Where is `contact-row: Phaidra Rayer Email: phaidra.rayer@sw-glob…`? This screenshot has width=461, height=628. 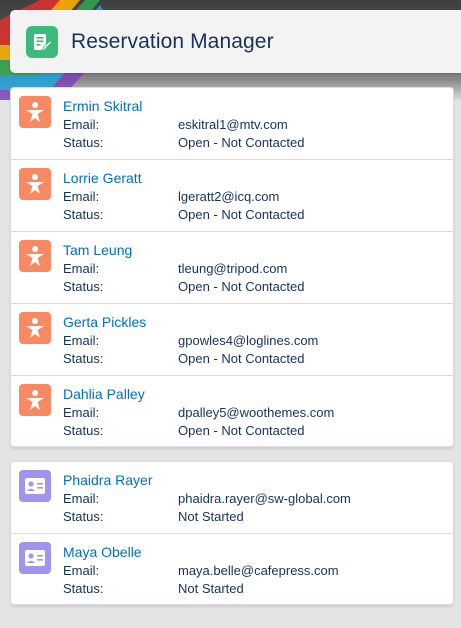
contact-row: Phaidra Rayer Email: phaidra.rayer@sw-glob… is located at coordinates (232, 498).